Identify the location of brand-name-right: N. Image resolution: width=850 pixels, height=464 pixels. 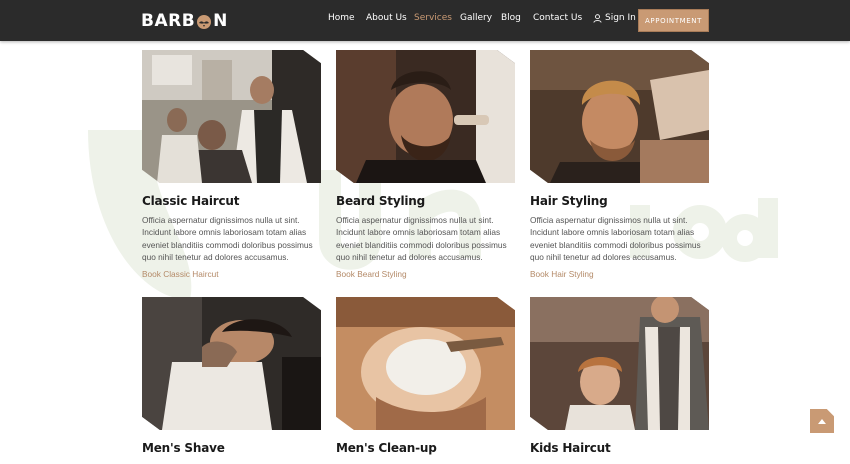
(220, 21).